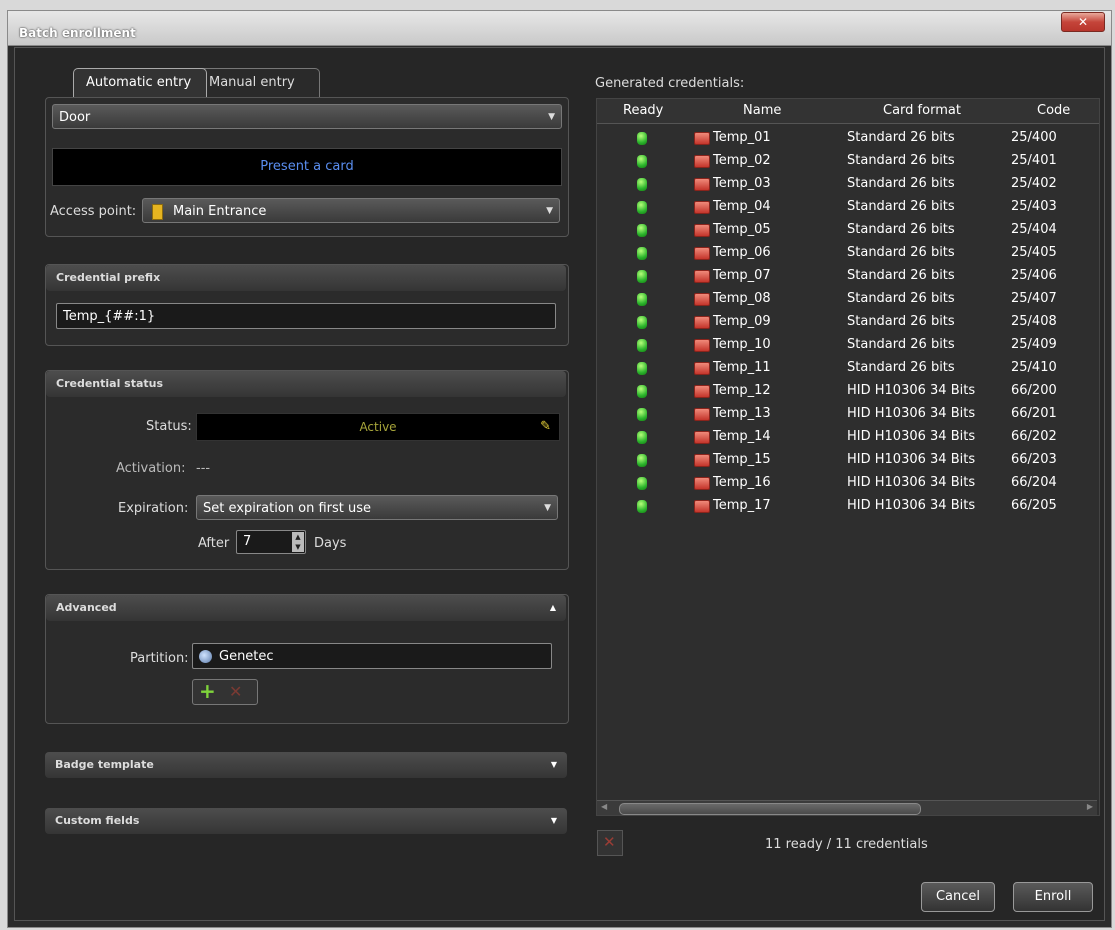  Describe the element at coordinates (306, 608) in the screenshot. I see `advanced-header: Advanced ▲` at that location.